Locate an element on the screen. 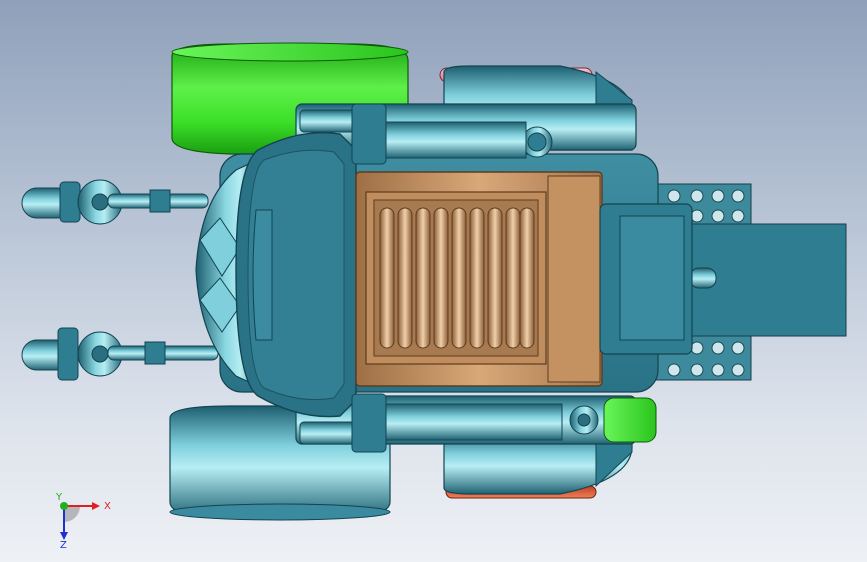 Image resolution: width=867 pixels, height=562 pixels. z-axis-label: Z is located at coordinates (63, 544).